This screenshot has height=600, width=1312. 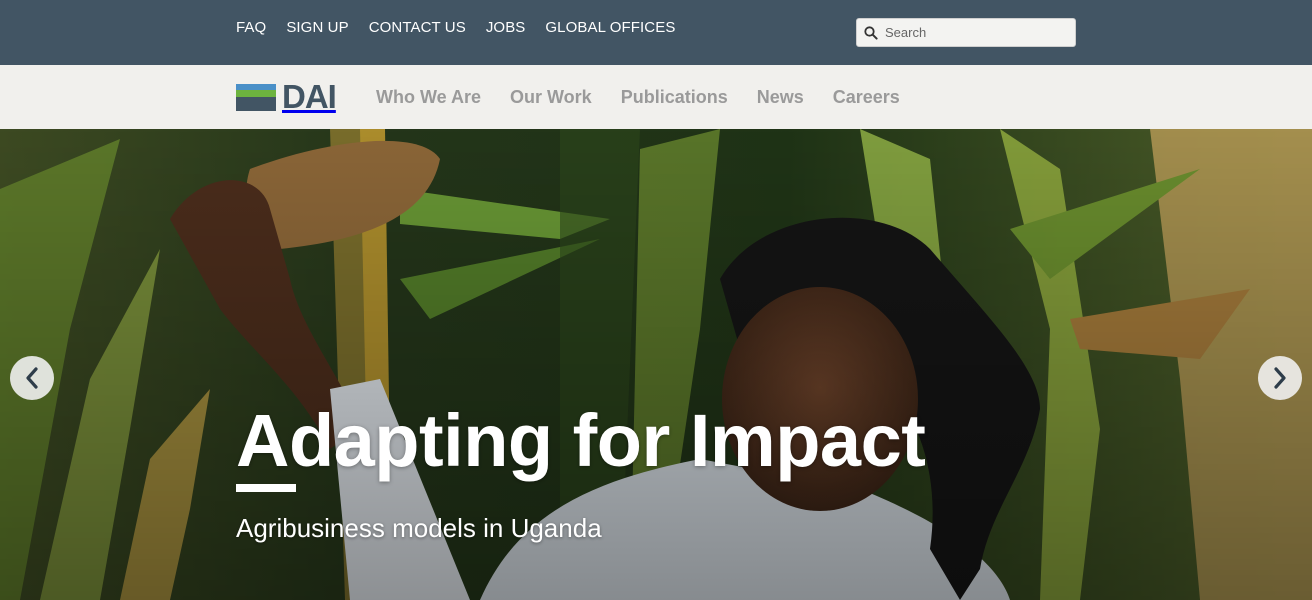 I want to click on chevron-right-icon, so click(x=1280, y=378).